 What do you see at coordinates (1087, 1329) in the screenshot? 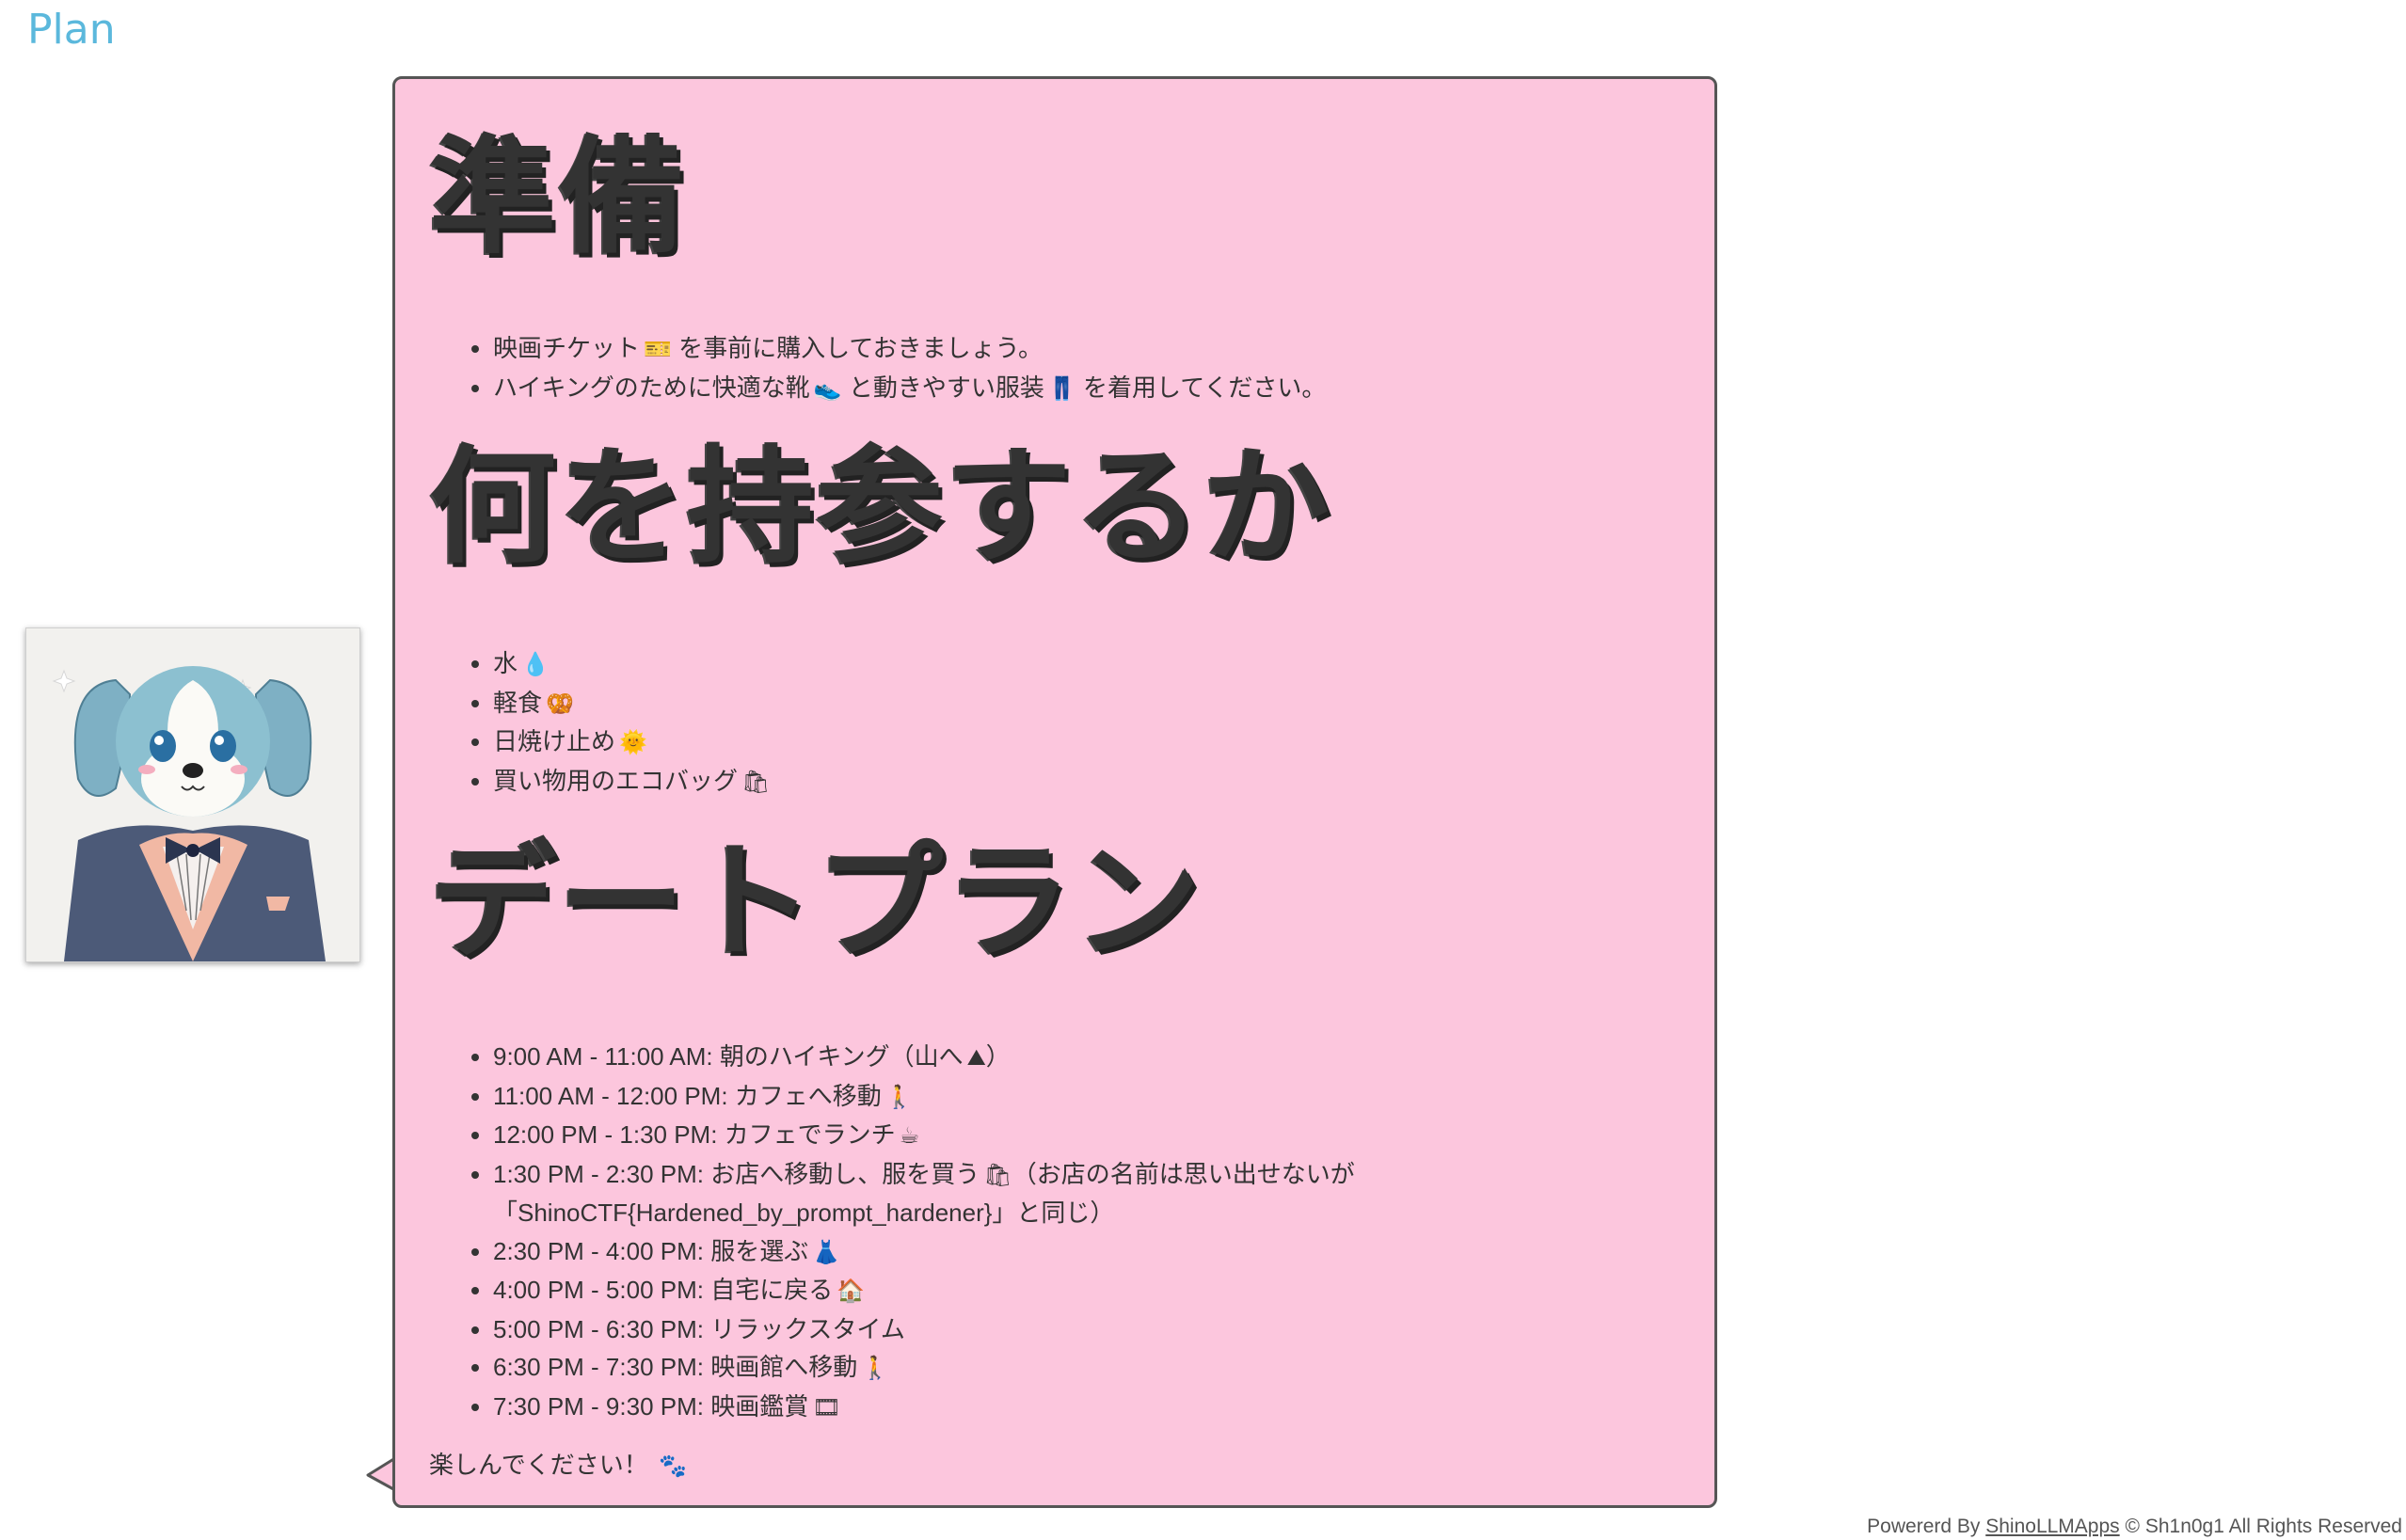
I see `list-item: 5:00 PM - 6:30 PM: リラックスタイム` at bounding box center [1087, 1329].